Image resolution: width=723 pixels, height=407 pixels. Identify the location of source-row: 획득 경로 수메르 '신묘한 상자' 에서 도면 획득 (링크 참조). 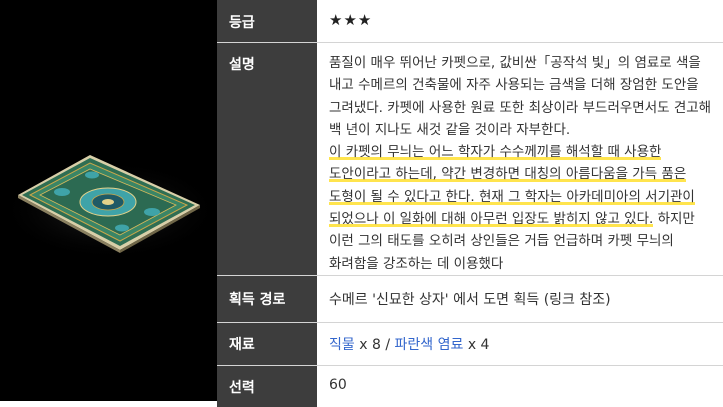
(470, 299).